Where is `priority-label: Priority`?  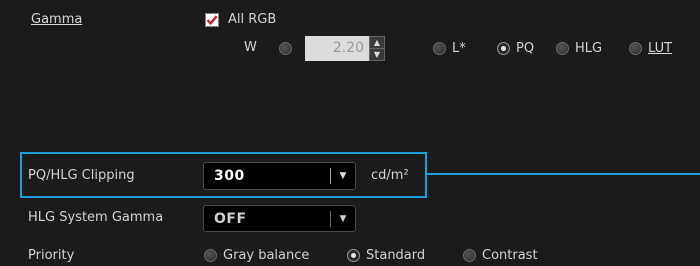 priority-label: Priority is located at coordinates (51, 255).